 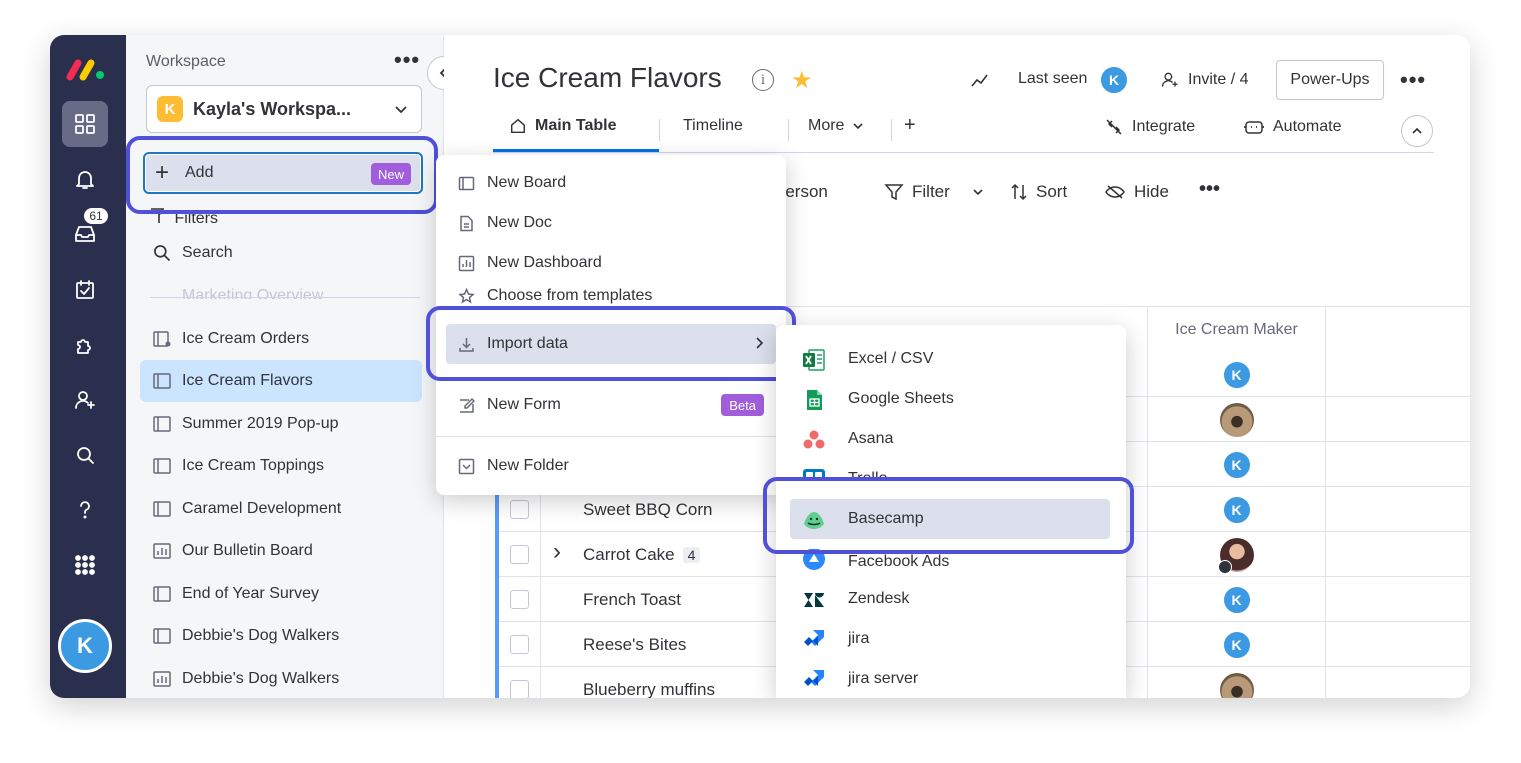 I want to click on sidebar-item-debbies-dog-walkers: Debbie's Dog Walkers, so click(x=281, y=636).